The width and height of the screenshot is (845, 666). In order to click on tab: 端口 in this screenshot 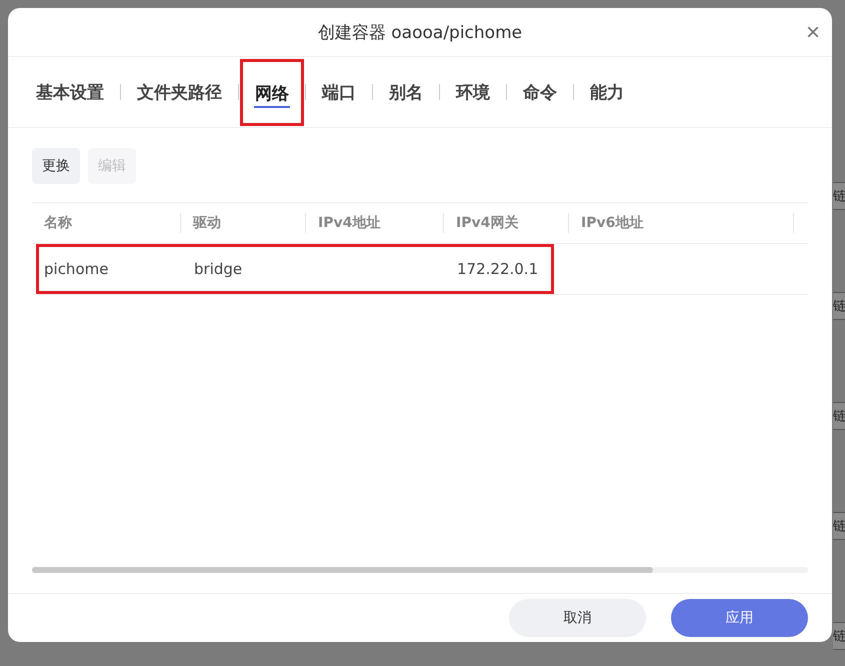, I will do `click(339, 92)`.